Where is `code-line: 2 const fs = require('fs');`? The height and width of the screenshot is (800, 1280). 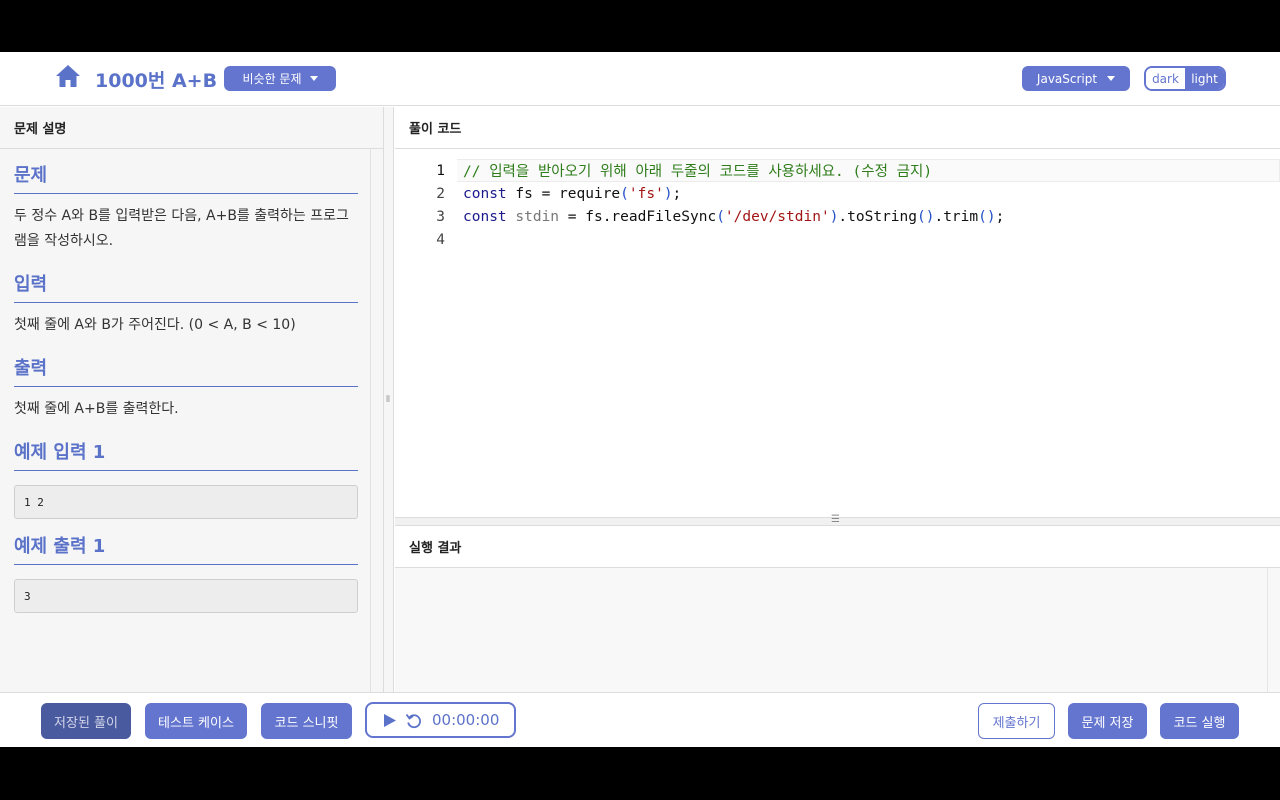 code-line: 2 const fs = require('fs'); is located at coordinates (837, 193).